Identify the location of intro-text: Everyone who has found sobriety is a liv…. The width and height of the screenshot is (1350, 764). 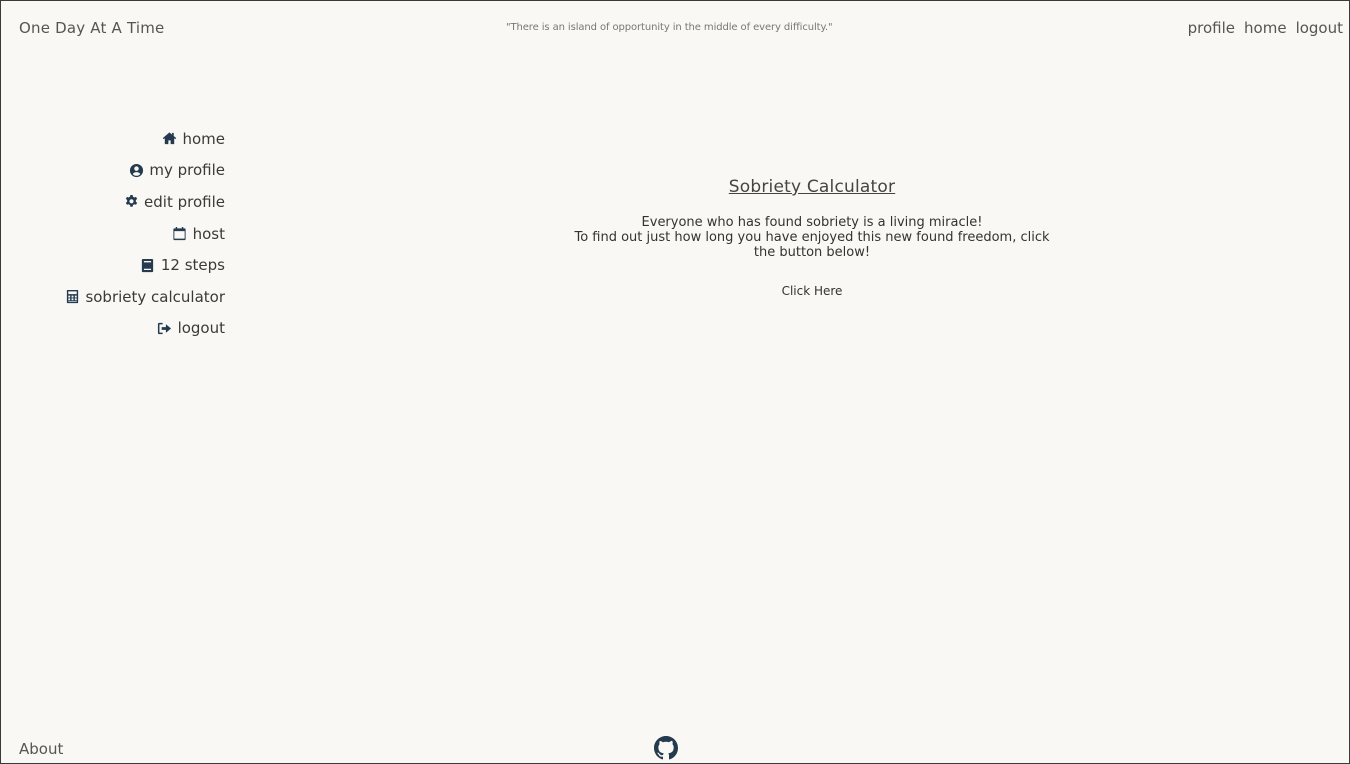
(812, 237).